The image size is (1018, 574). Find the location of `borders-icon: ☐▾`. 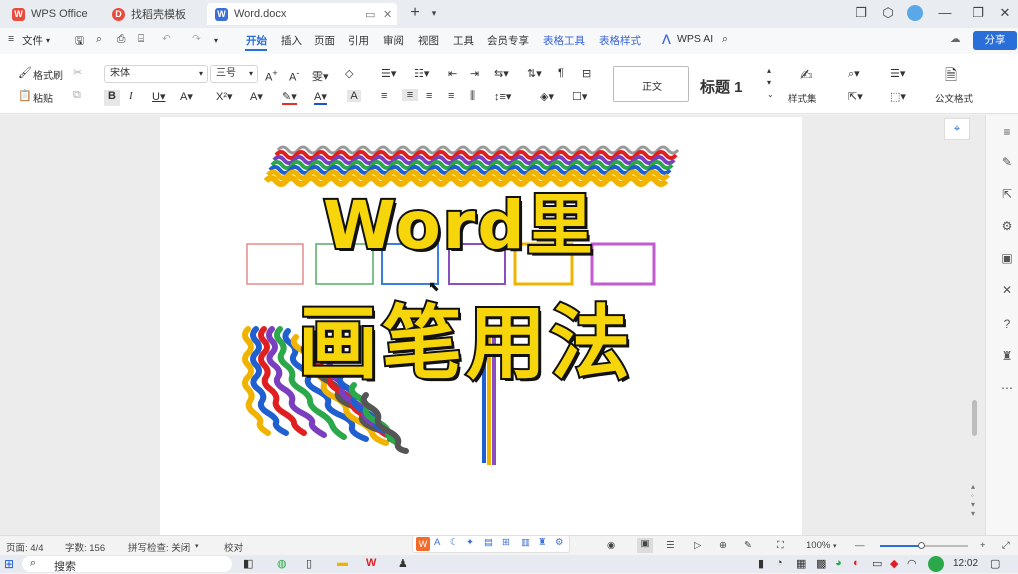

borders-icon: ☐▾ is located at coordinates (579, 96).